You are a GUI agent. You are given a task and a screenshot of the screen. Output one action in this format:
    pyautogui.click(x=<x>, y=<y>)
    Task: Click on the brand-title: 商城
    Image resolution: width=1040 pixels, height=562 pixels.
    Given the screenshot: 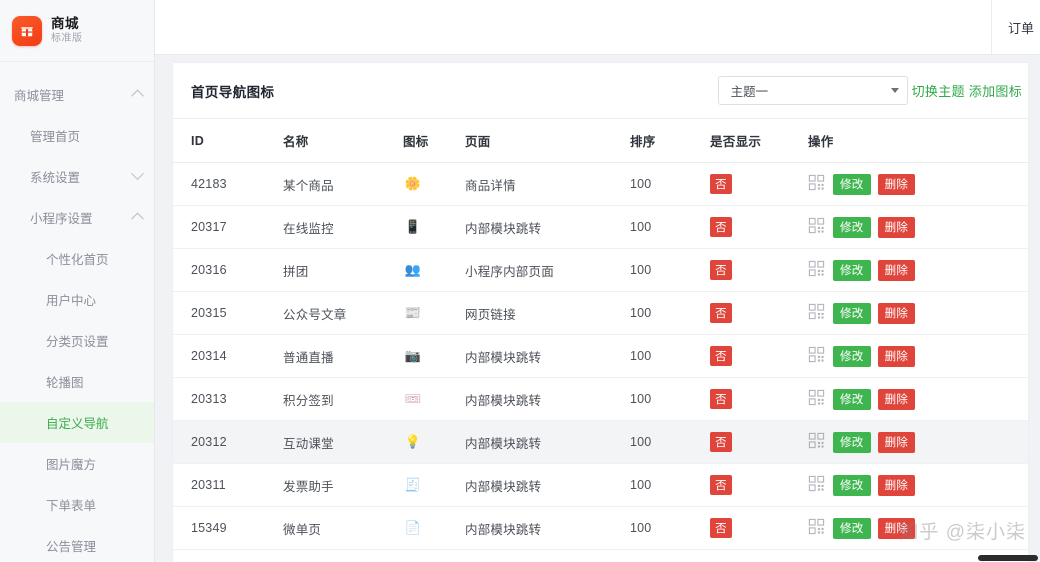 What is the action you would take?
    pyautogui.click(x=65, y=23)
    